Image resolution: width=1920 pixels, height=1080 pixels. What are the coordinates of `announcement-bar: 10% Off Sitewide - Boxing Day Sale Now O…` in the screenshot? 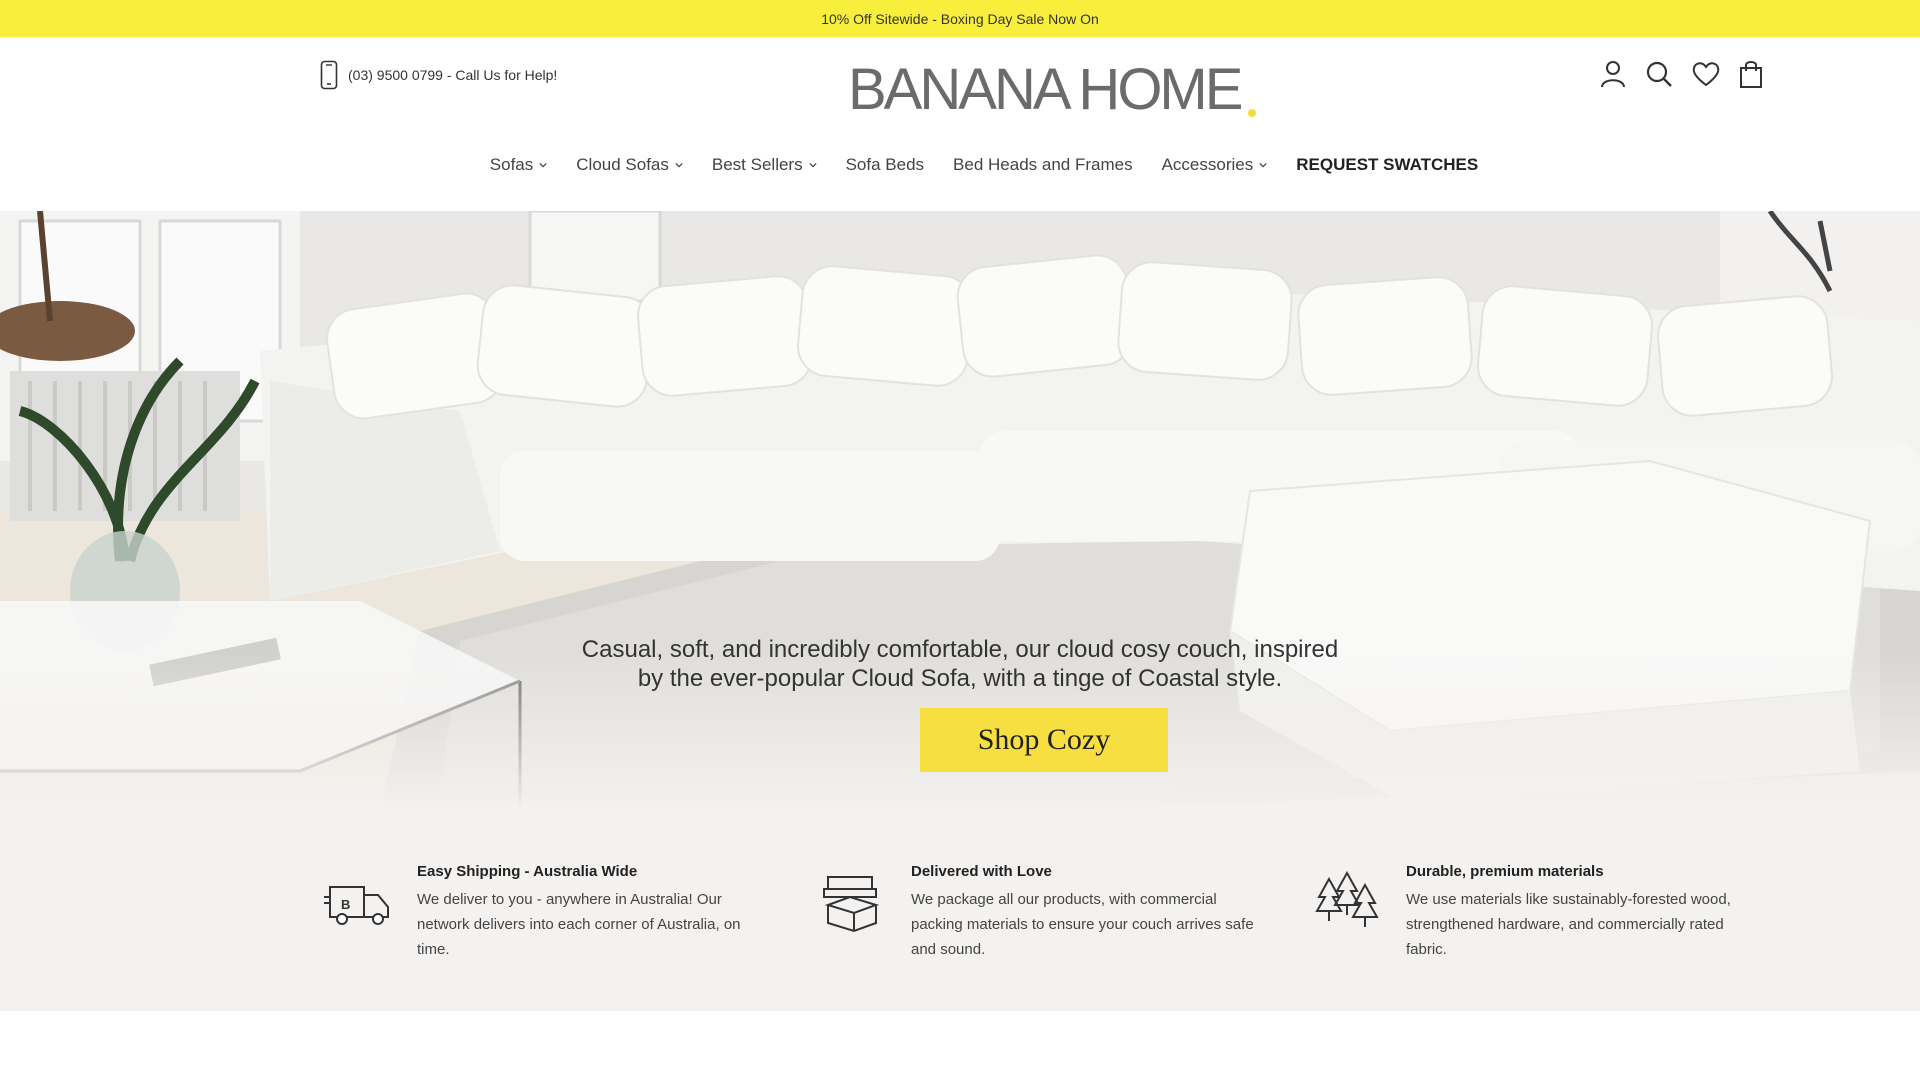 It's located at (960, 18).